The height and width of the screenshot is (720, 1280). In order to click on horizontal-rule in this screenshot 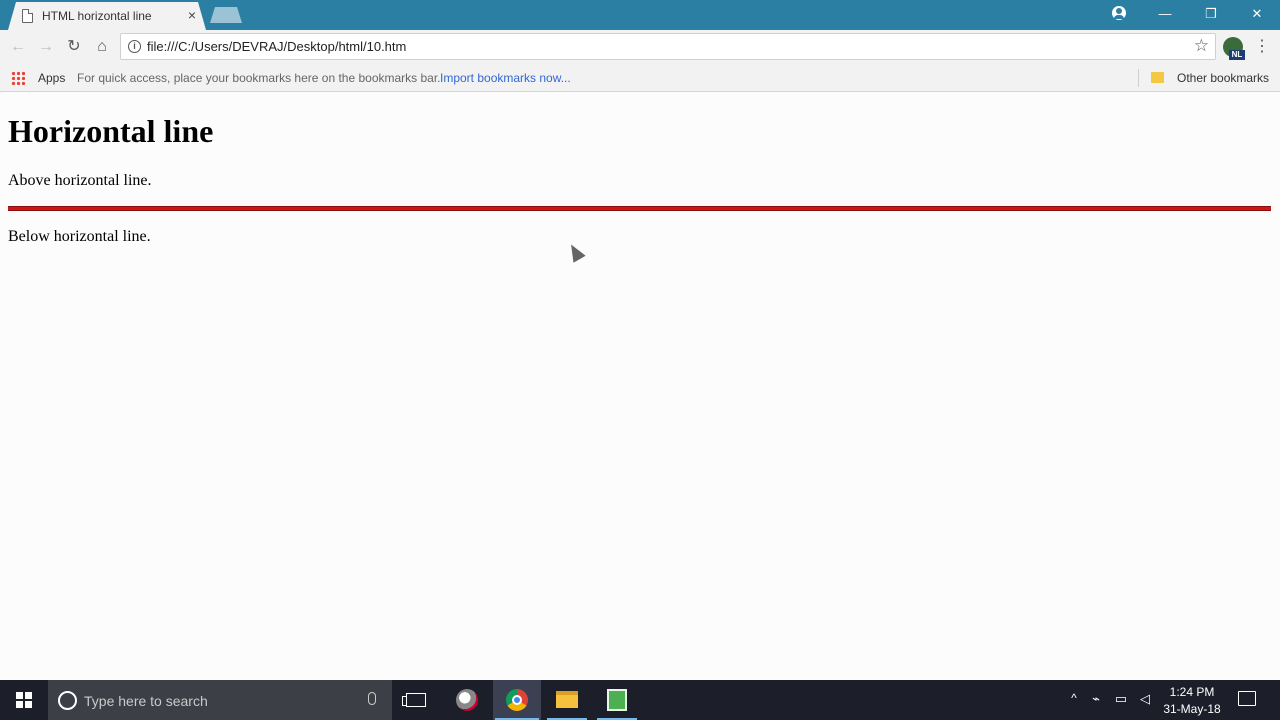, I will do `click(639, 208)`.